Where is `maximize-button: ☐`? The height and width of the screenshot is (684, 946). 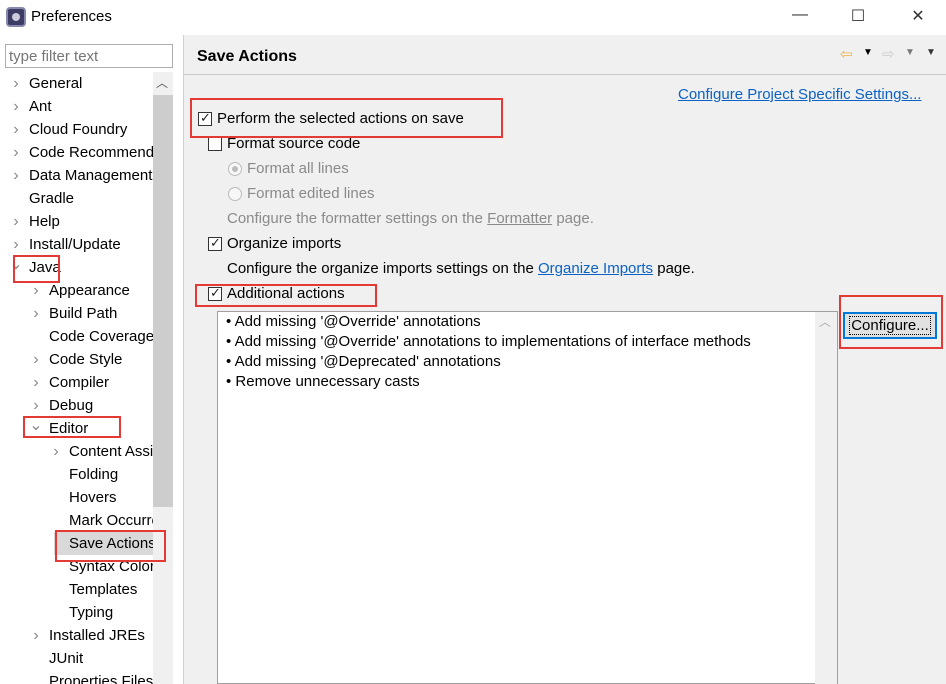
maximize-button: ☐ is located at coordinates (858, 17).